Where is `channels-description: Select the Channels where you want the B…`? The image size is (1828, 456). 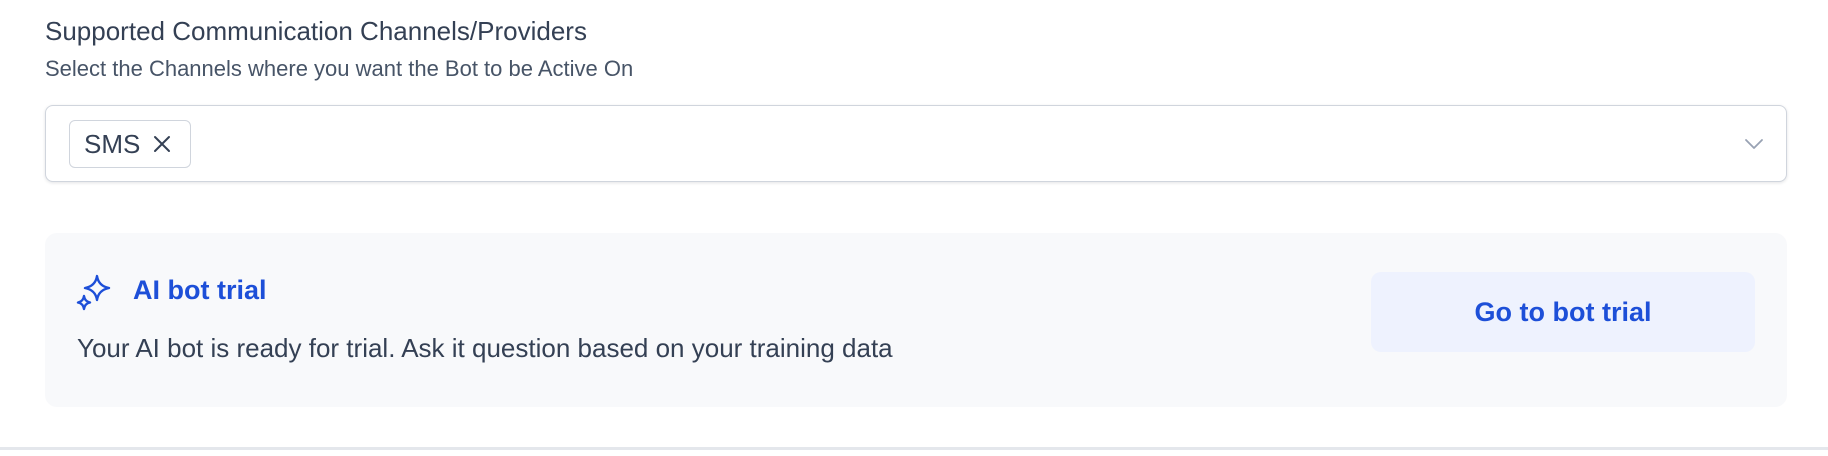
channels-description: Select the Channels where you want the B… is located at coordinates (339, 68).